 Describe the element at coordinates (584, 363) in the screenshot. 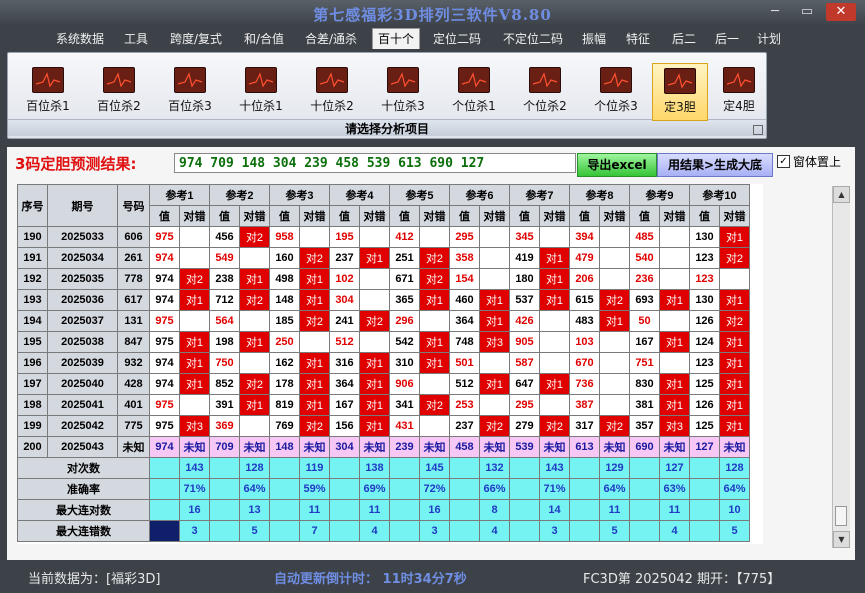

I see `ref-value: 670` at that location.